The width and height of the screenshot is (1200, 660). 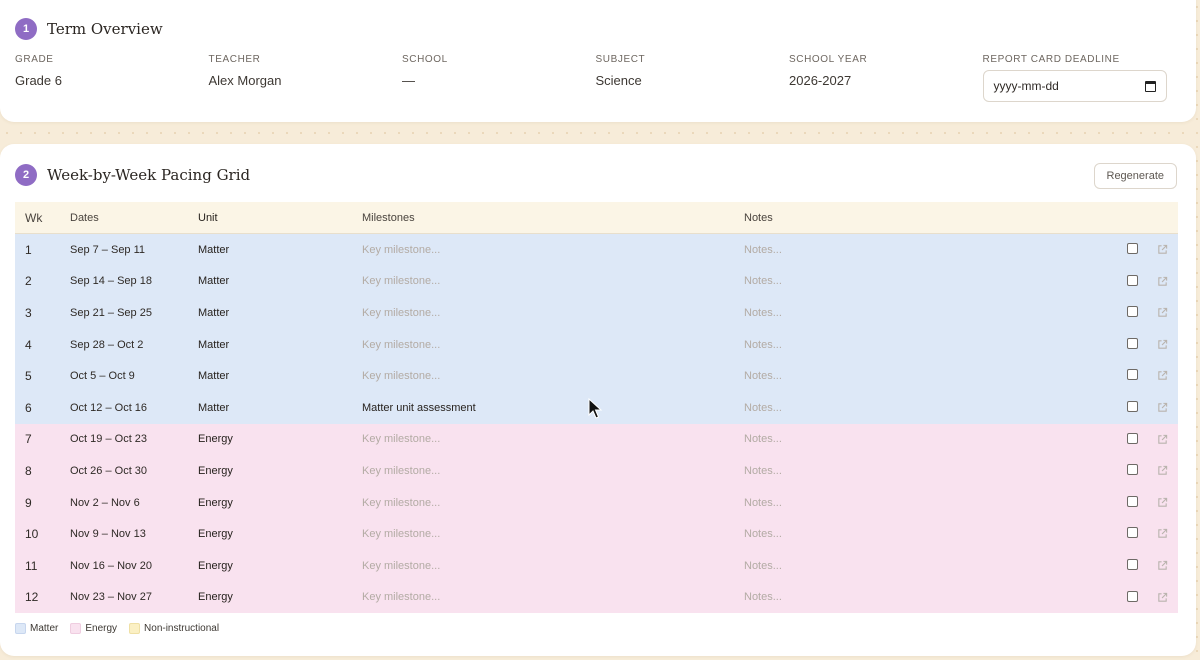 What do you see at coordinates (108, 249) in the screenshot?
I see `week-dates: Sep 7 – Sep 11` at bounding box center [108, 249].